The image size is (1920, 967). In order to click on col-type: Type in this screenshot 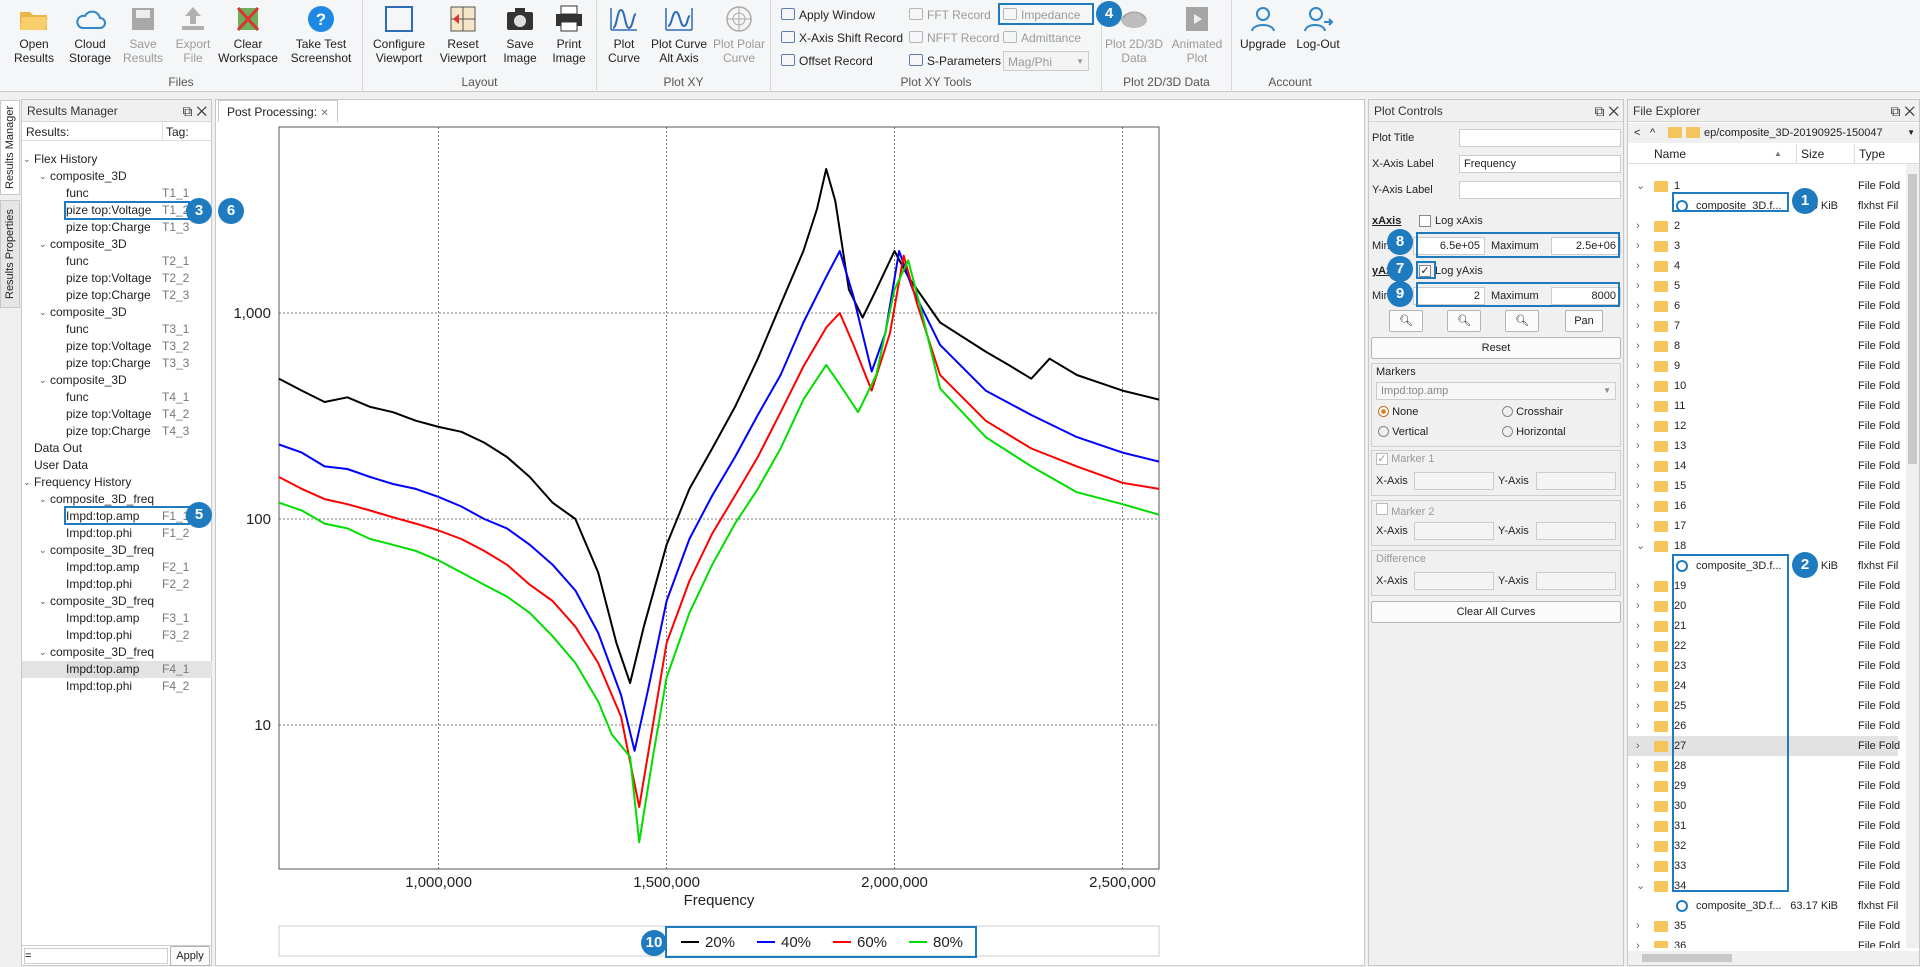, I will do `click(1869, 154)`.